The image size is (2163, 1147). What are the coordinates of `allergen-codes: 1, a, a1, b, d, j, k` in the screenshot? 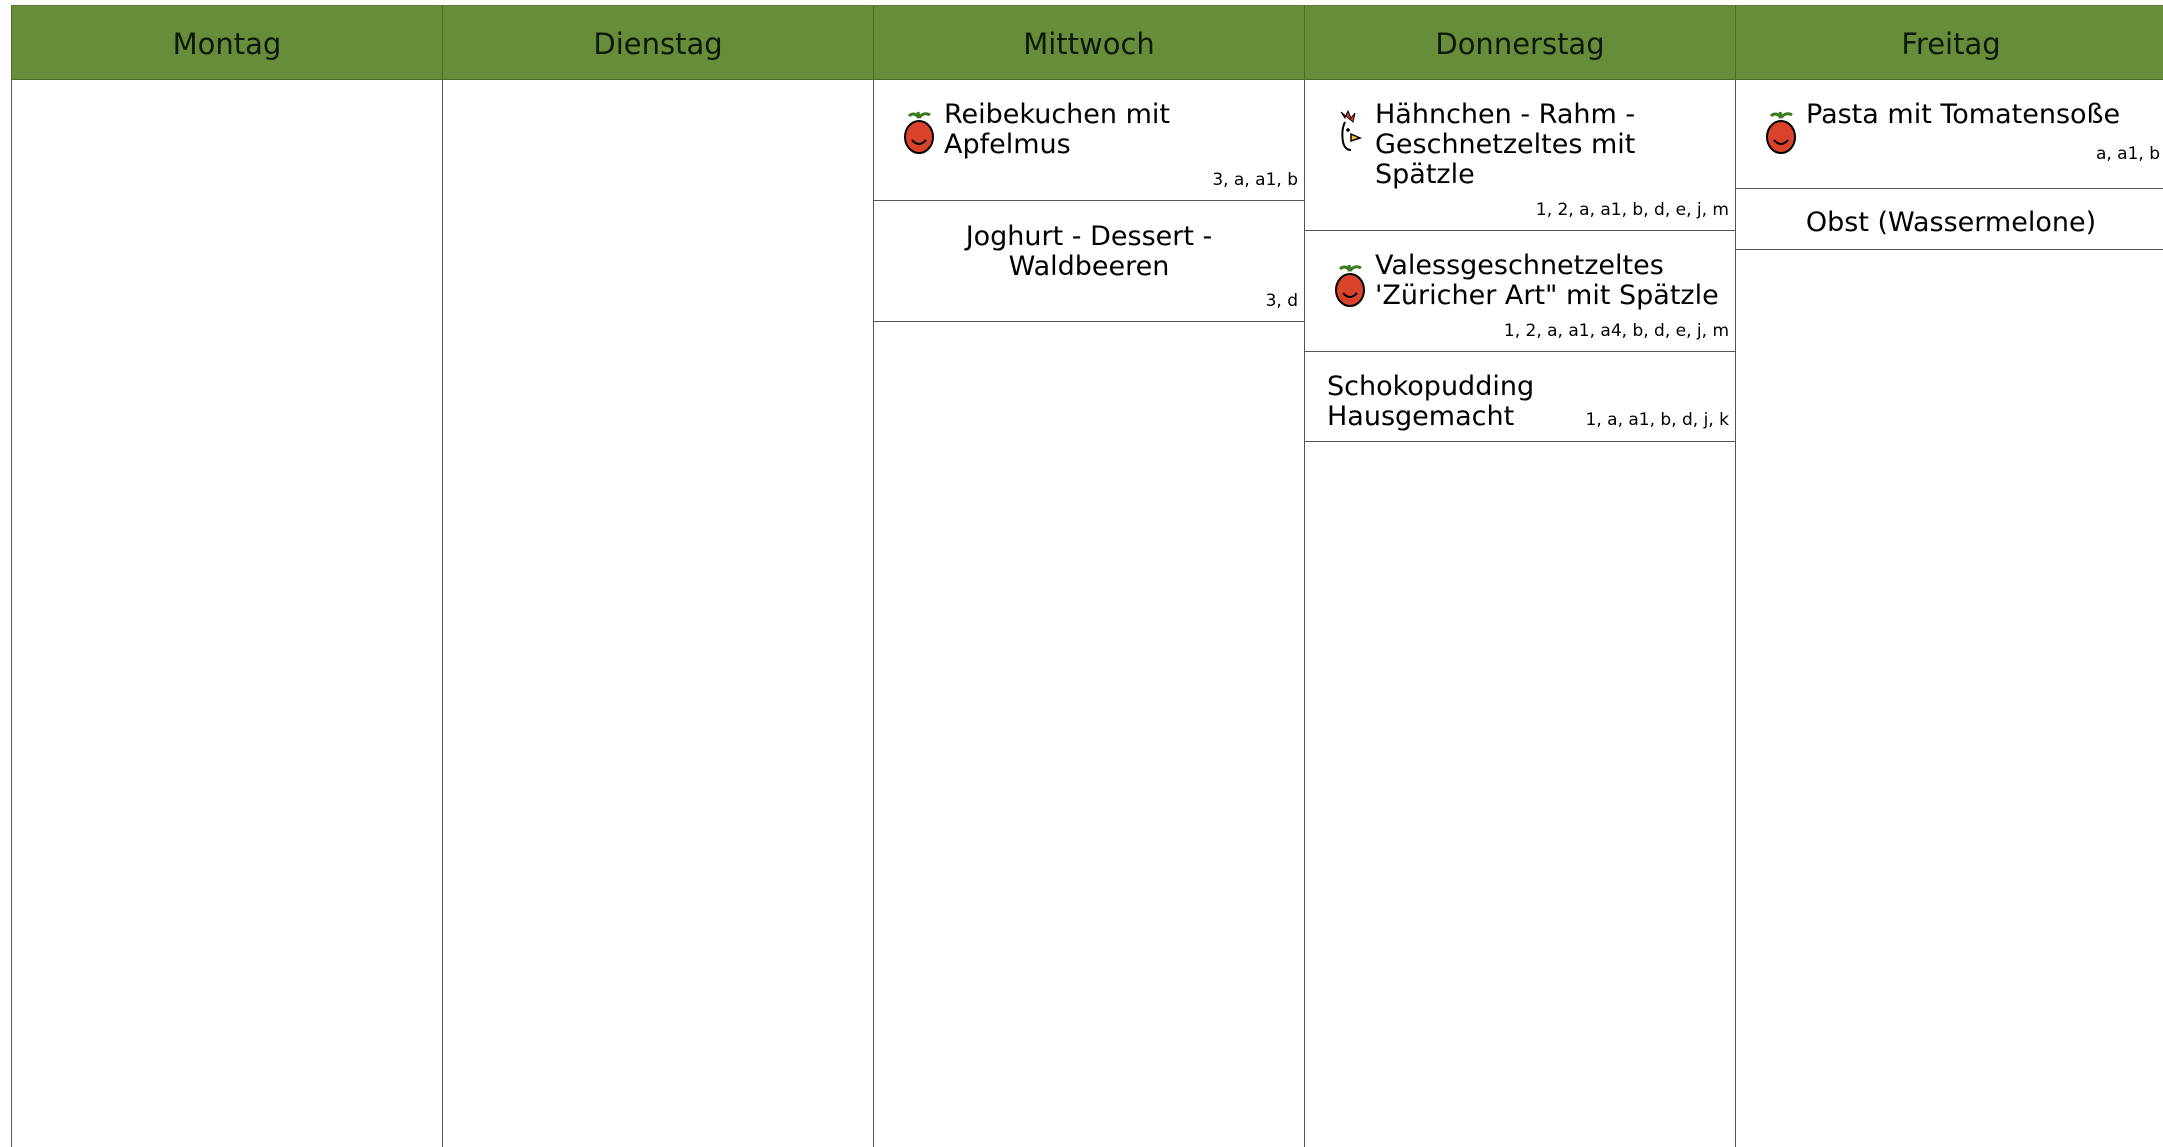 It's located at (1657, 420).